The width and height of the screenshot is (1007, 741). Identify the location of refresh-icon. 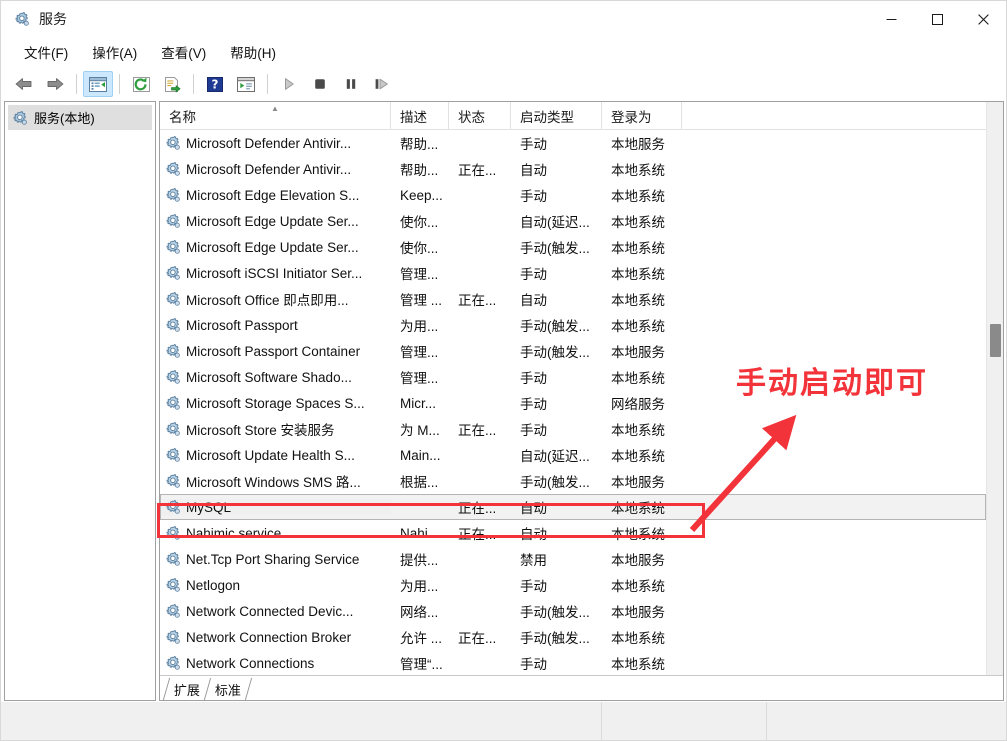
(141, 84).